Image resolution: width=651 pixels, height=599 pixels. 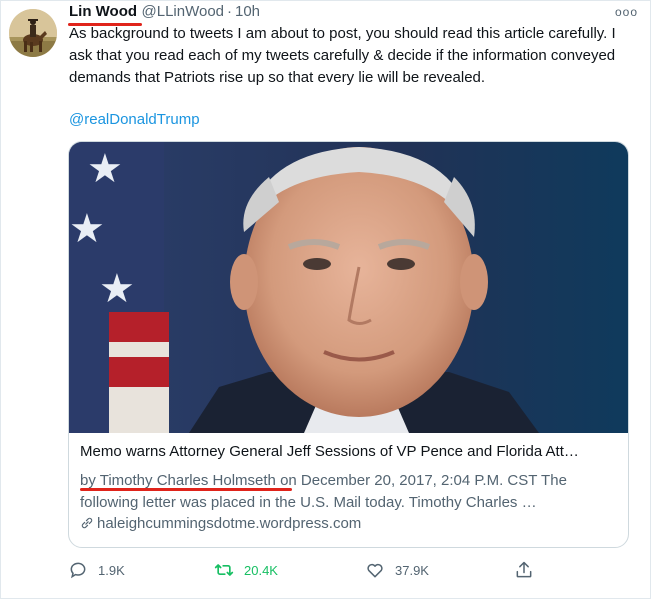 What do you see at coordinates (303, 570) in the screenshot?
I see `tweet-actions: 1.9K 20.4K 37.9K` at bounding box center [303, 570].